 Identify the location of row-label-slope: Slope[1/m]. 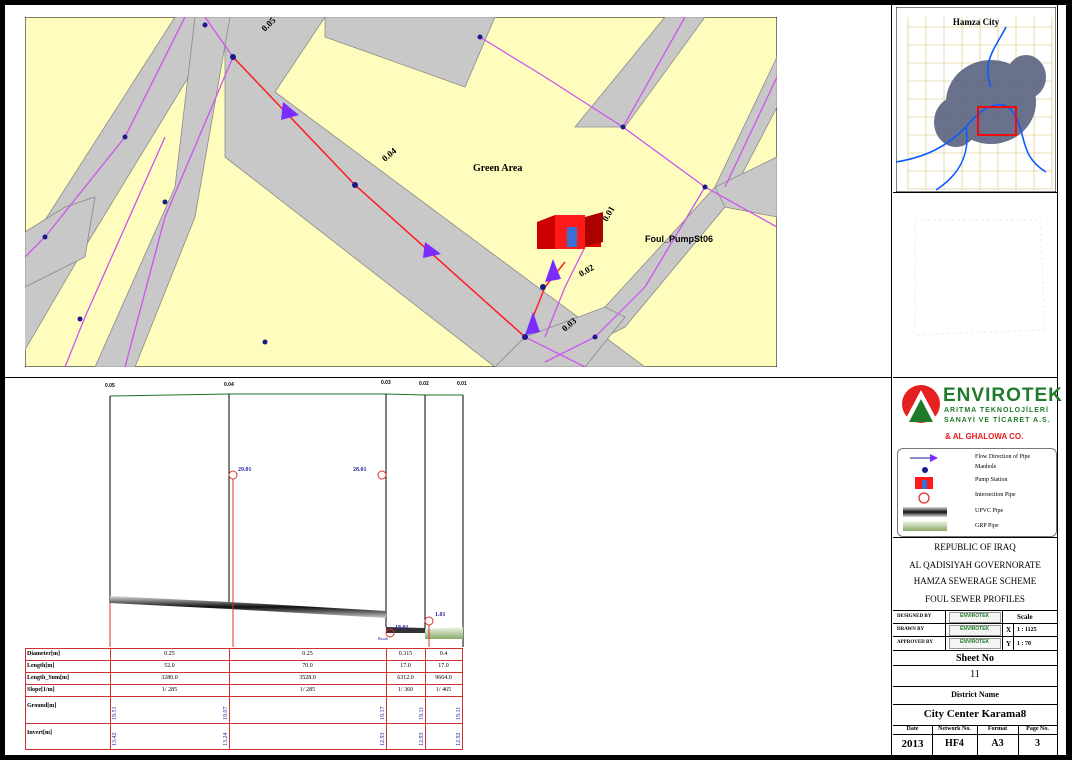
(41, 690).